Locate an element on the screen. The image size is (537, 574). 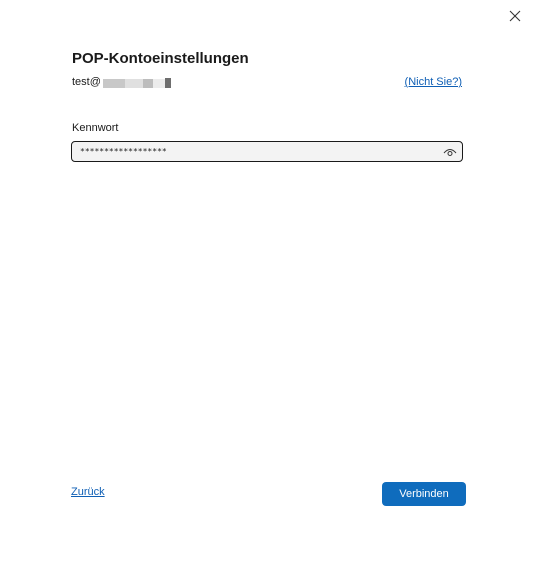
connect-button: Verbinden is located at coordinates (424, 494).